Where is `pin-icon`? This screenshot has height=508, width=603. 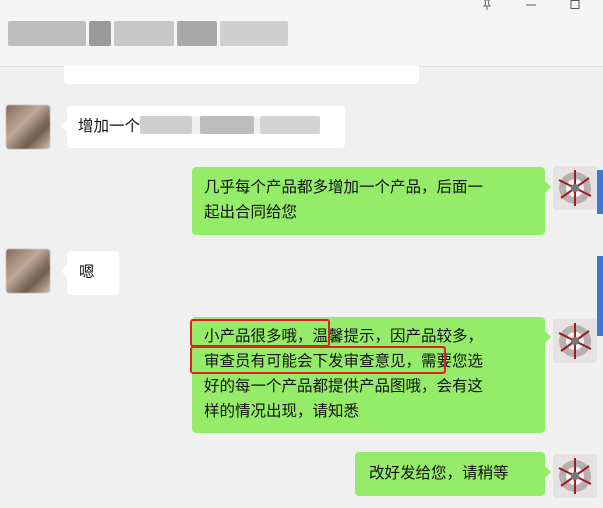
pin-icon is located at coordinates (487, 5).